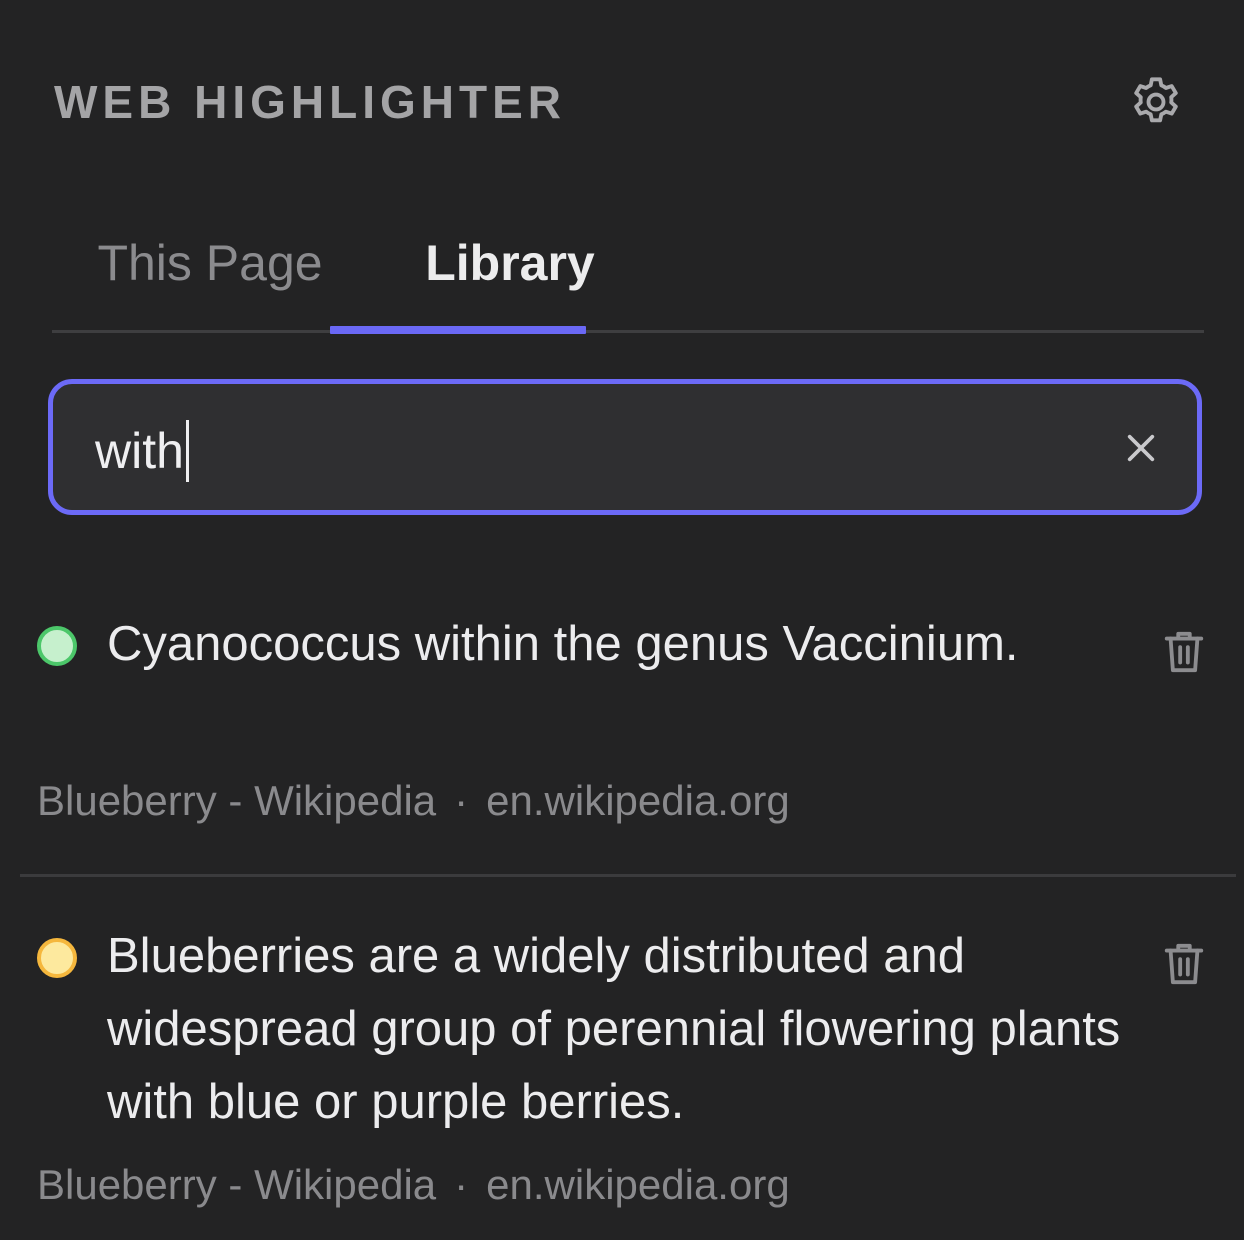 This screenshot has height=1240, width=1244. I want to click on app-title: WEB HIGHLIGHTER, so click(310, 102).